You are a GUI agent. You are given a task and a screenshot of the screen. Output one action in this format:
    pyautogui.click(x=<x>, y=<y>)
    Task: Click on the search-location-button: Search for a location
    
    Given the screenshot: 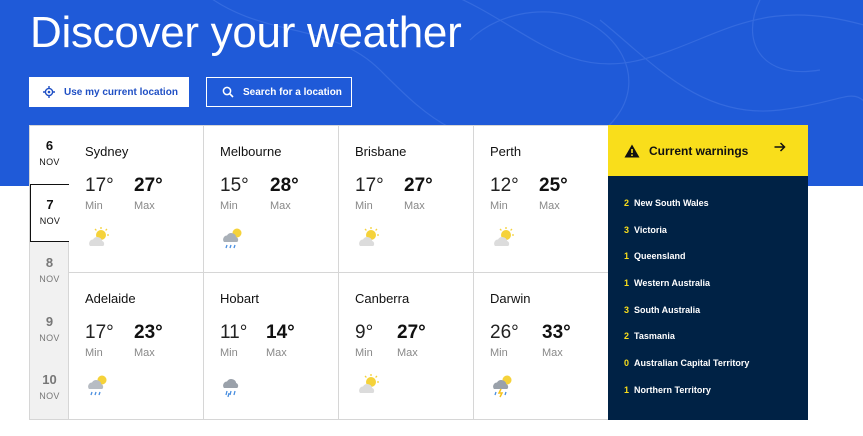 What is the action you would take?
    pyautogui.click(x=279, y=92)
    